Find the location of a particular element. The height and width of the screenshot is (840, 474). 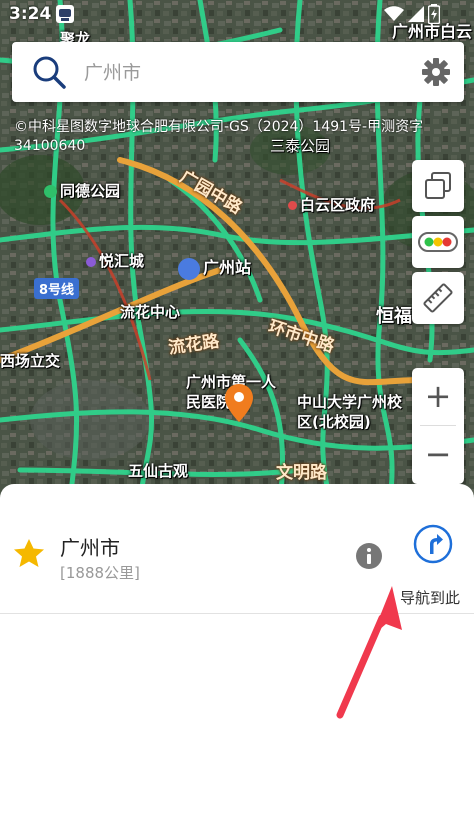

info-icon is located at coordinates (369, 556).